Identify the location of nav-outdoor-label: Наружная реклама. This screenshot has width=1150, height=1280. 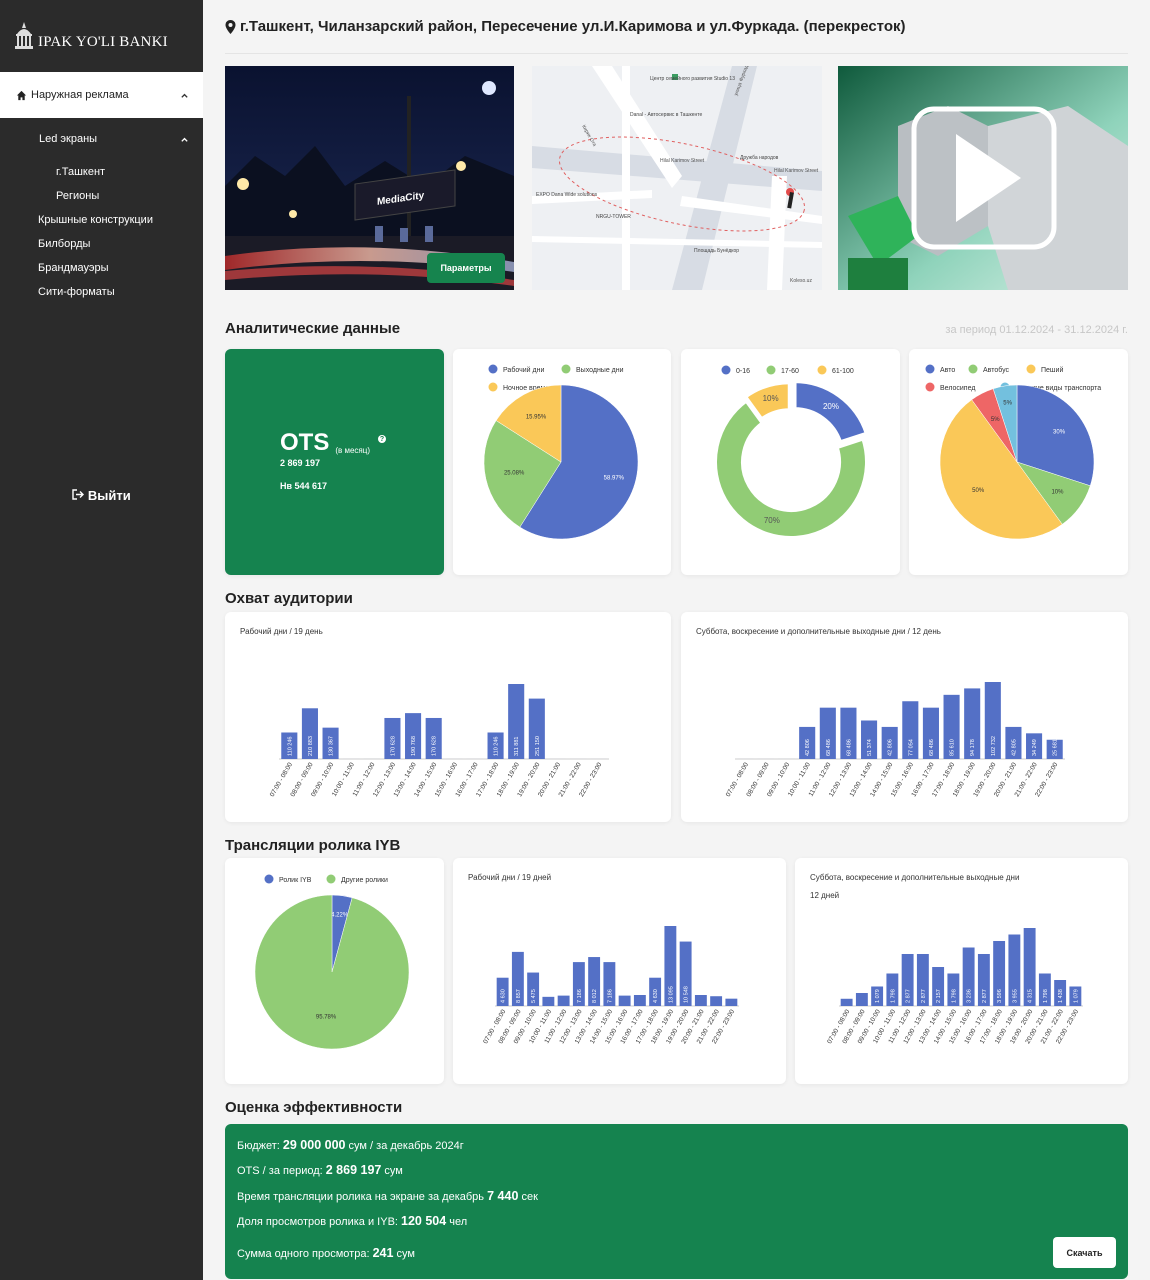
(80, 95).